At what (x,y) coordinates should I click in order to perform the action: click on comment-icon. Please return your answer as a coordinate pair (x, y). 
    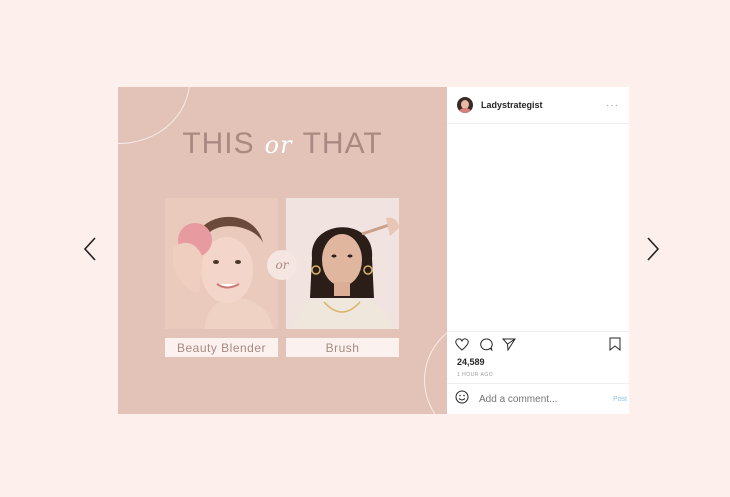
    Looking at the image, I should click on (486, 347).